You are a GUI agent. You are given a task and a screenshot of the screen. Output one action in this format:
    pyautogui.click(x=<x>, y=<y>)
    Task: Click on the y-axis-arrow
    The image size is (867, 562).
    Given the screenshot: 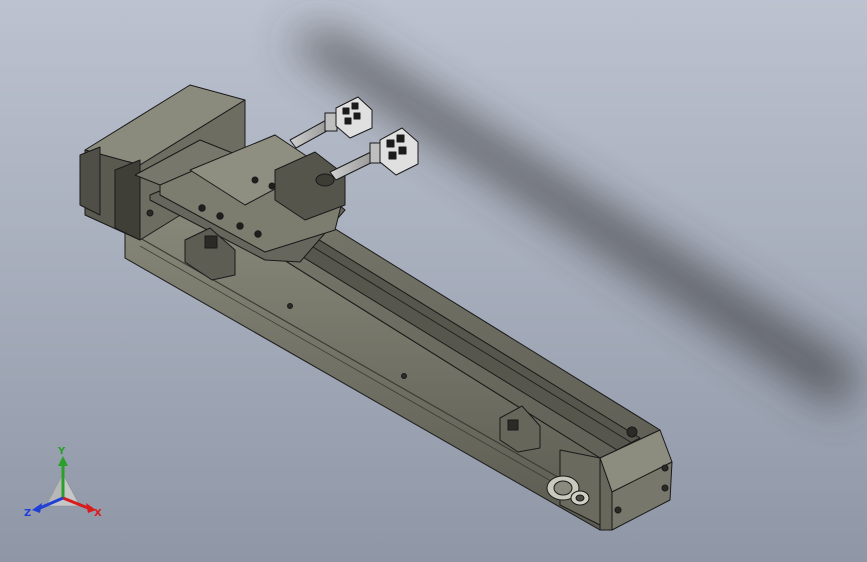 What is the action you would take?
    pyautogui.click(x=63, y=461)
    